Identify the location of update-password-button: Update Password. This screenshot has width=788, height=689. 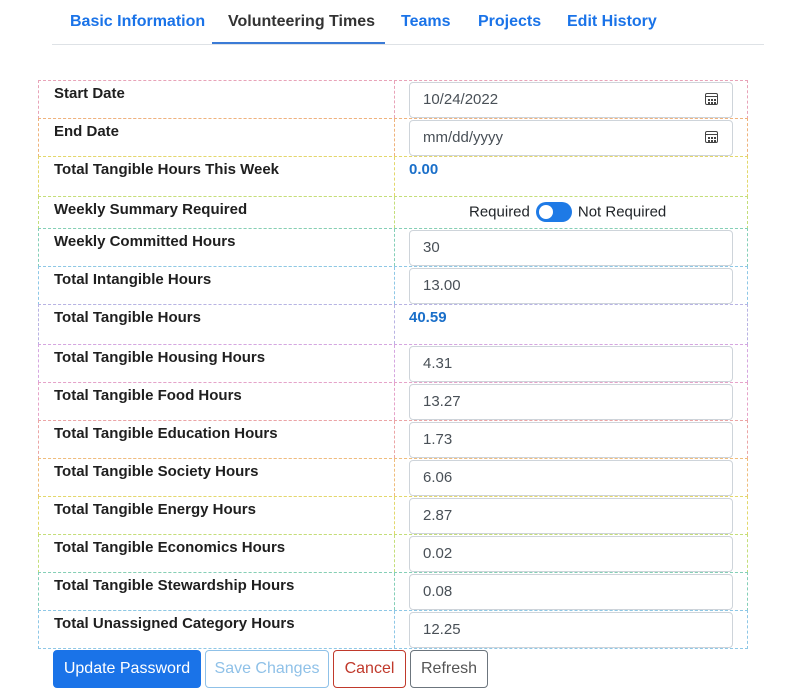
(127, 669).